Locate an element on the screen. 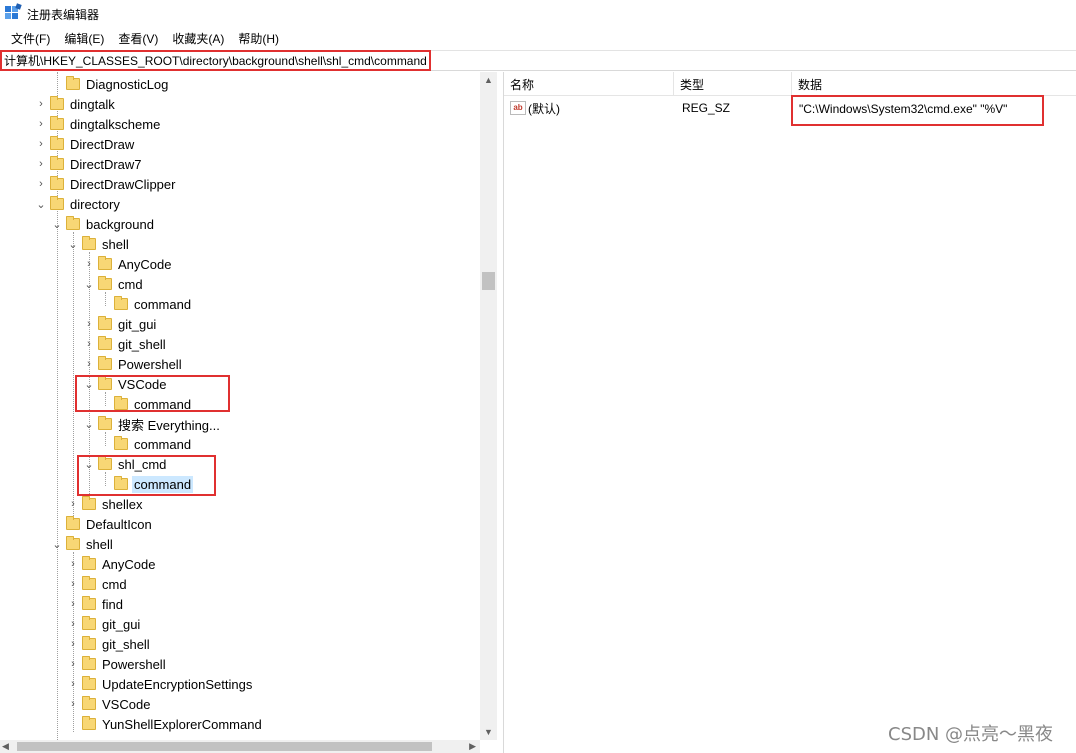  registry-editor-icon is located at coordinates (13, 12).